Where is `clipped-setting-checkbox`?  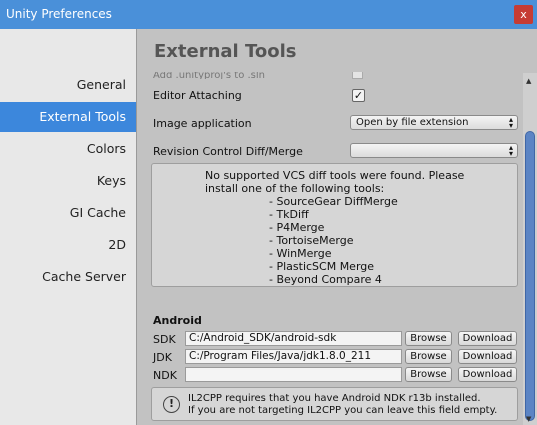
clipped-setting-checkbox is located at coordinates (357, 75).